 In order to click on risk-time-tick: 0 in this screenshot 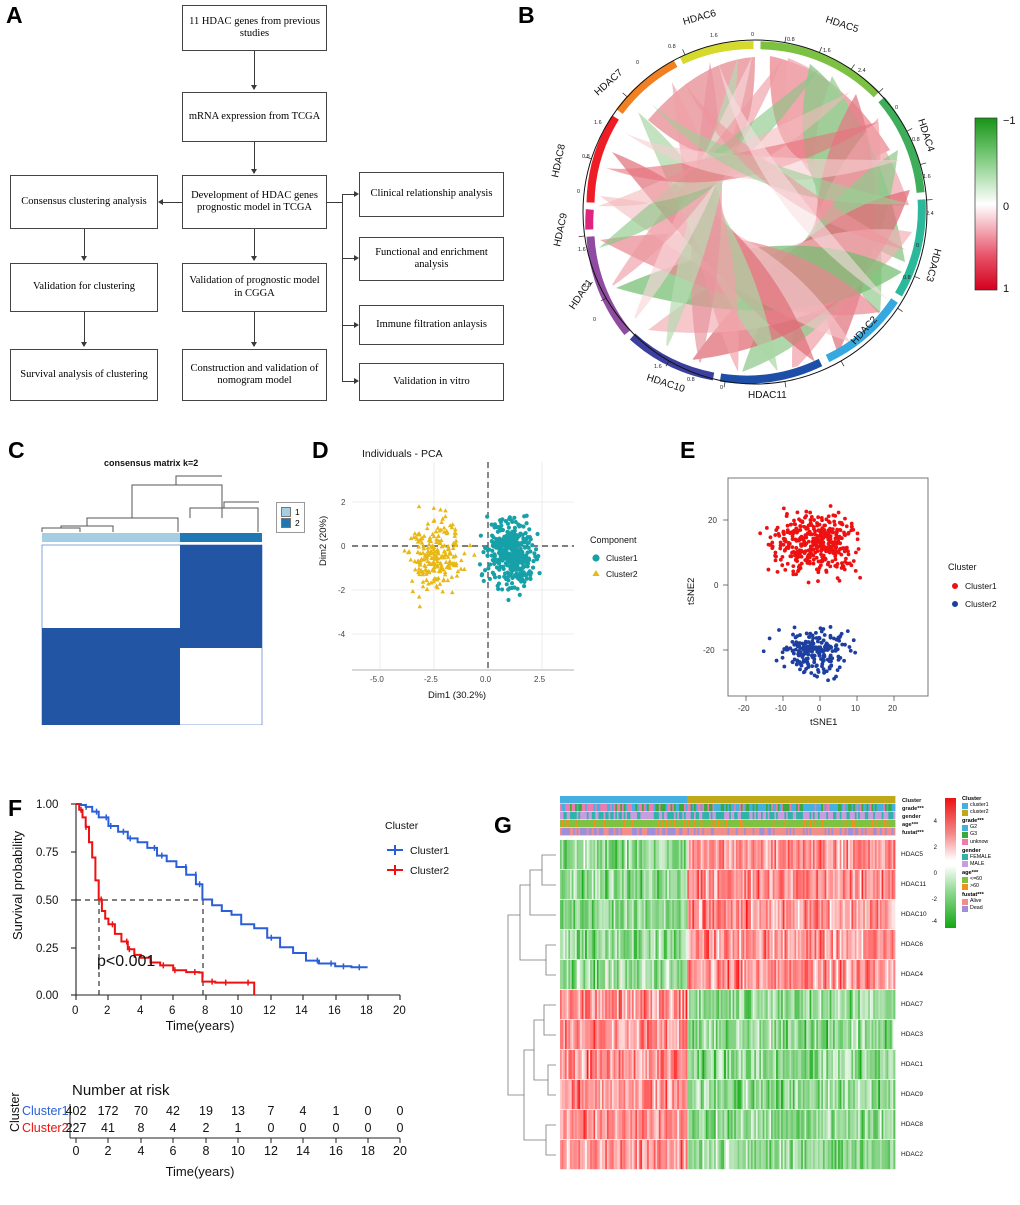, I will do `click(76, 1151)`.